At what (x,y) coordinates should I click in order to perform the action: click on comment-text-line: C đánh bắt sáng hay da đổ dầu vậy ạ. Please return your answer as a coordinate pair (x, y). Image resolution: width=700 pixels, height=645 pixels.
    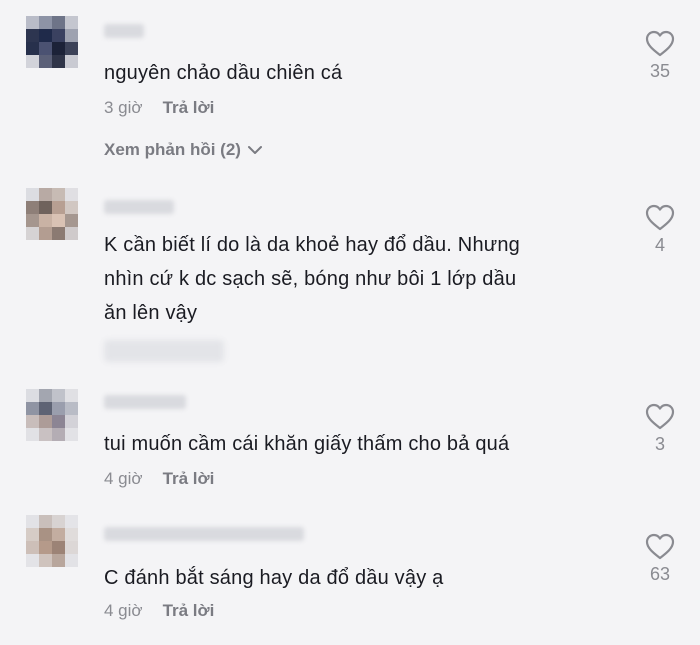
    Looking at the image, I should click on (274, 578).